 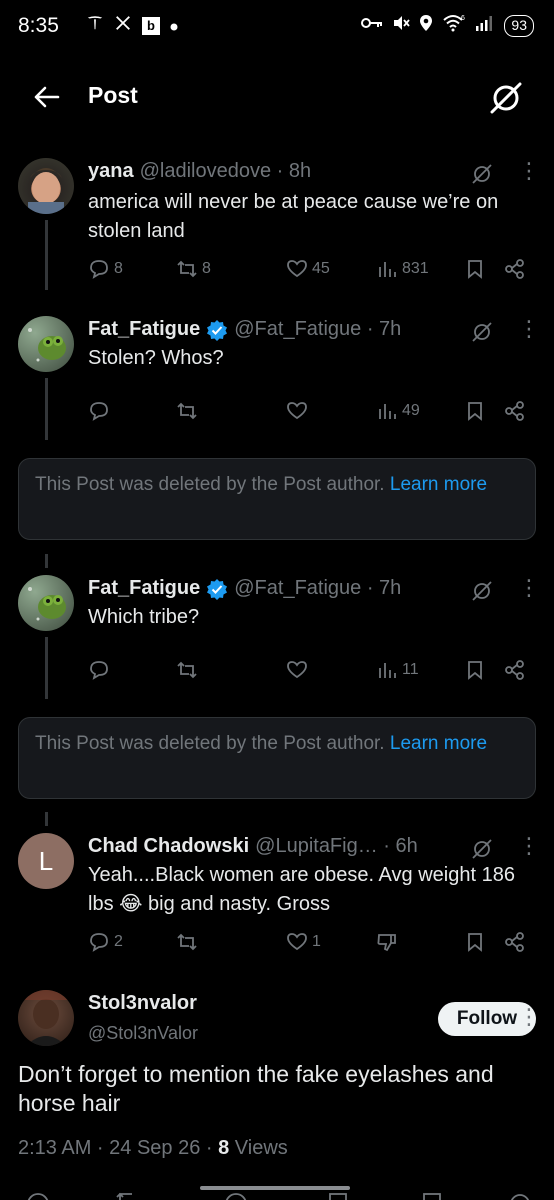 I want to click on views-label: Views, so click(x=258, y=1148).